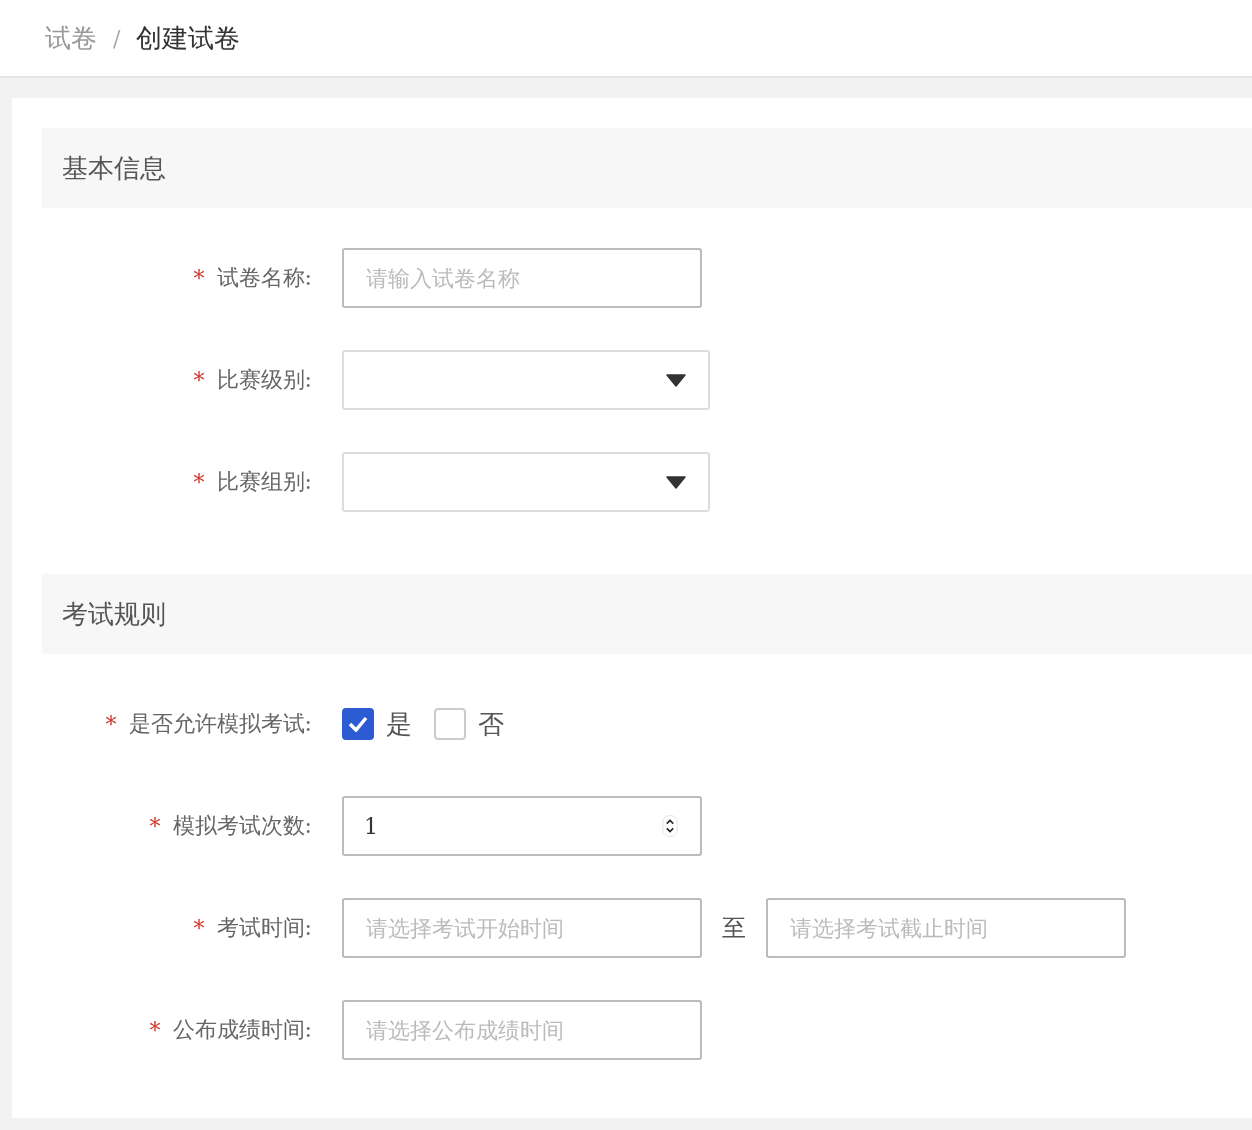  Describe the element at coordinates (264, 928) in the screenshot. I see `field-label: 考试时间:` at that location.